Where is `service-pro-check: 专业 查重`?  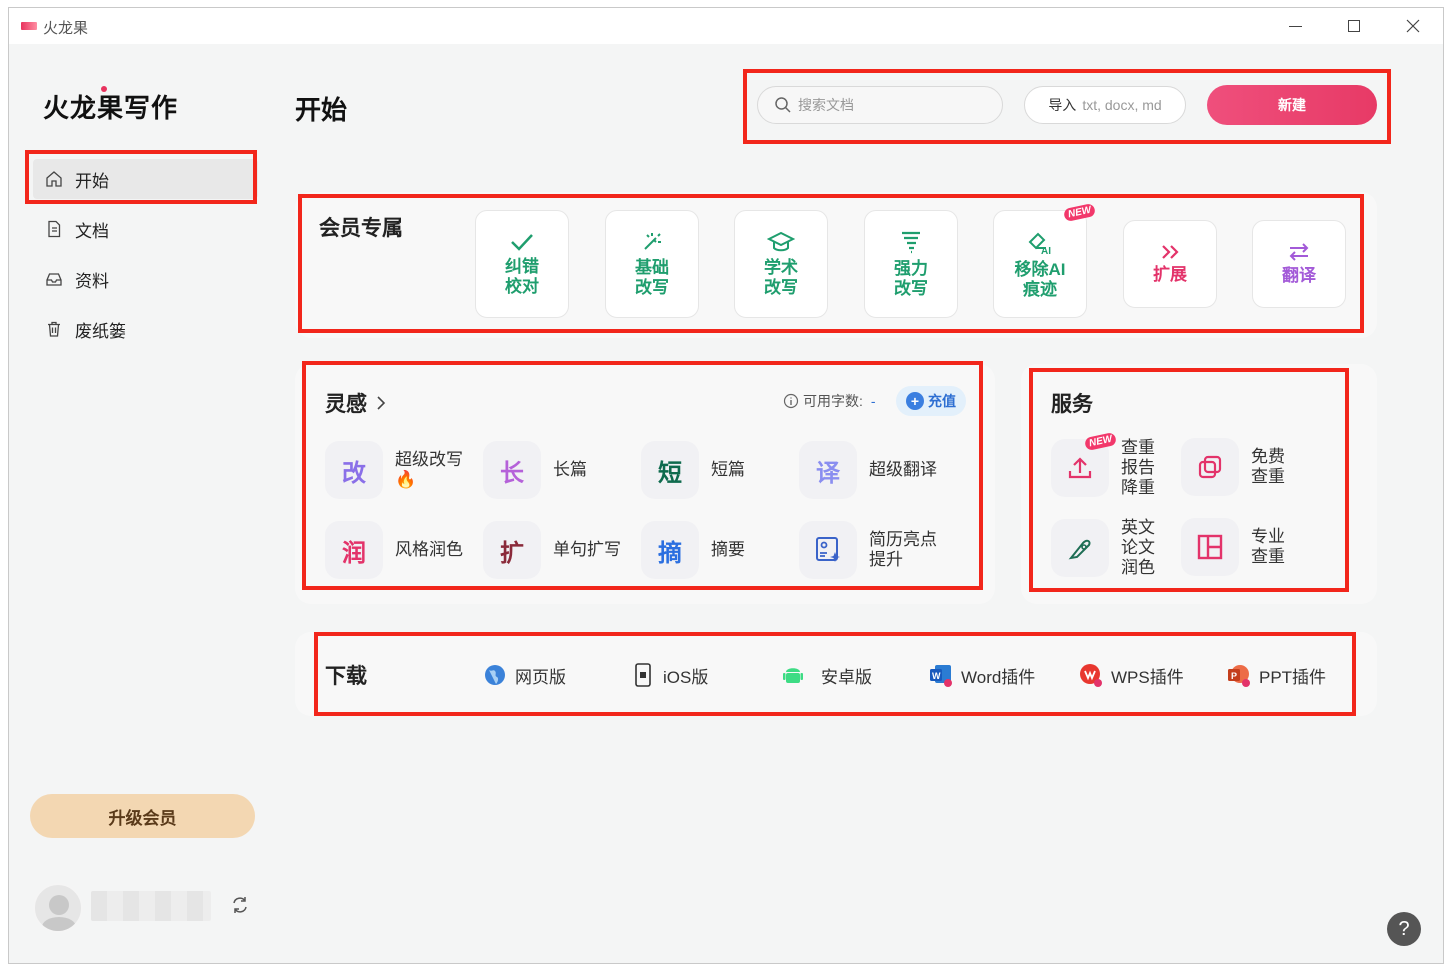
service-pro-check: 专业 查重 is located at coordinates (1233, 547).